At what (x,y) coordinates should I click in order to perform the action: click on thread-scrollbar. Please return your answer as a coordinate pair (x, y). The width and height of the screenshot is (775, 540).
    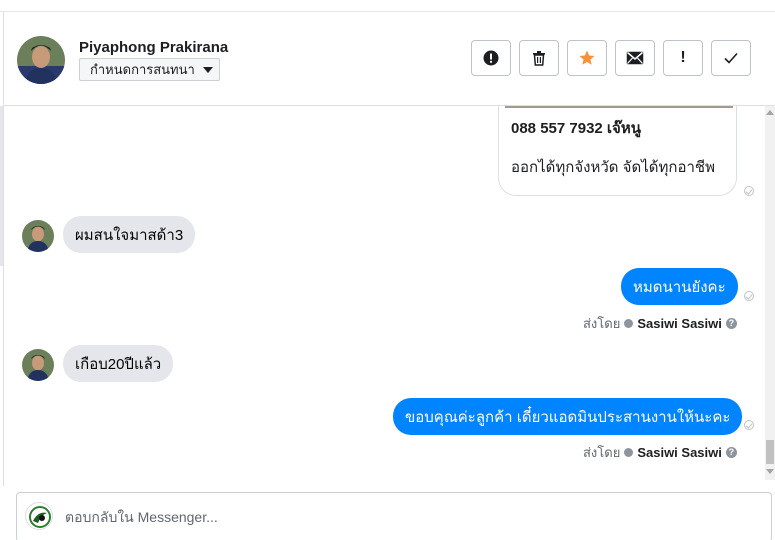
    Looking at the image, I should click on (770, 293).